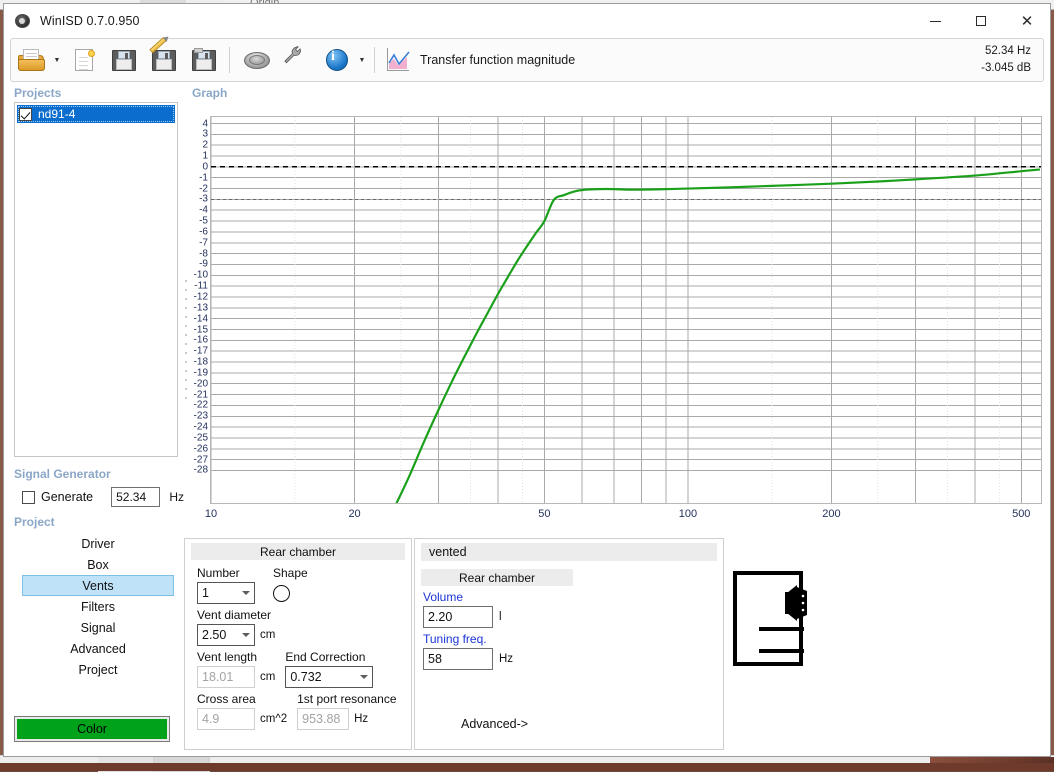  I want to click on cross-area-unit: cm^2, so click(273, 719).